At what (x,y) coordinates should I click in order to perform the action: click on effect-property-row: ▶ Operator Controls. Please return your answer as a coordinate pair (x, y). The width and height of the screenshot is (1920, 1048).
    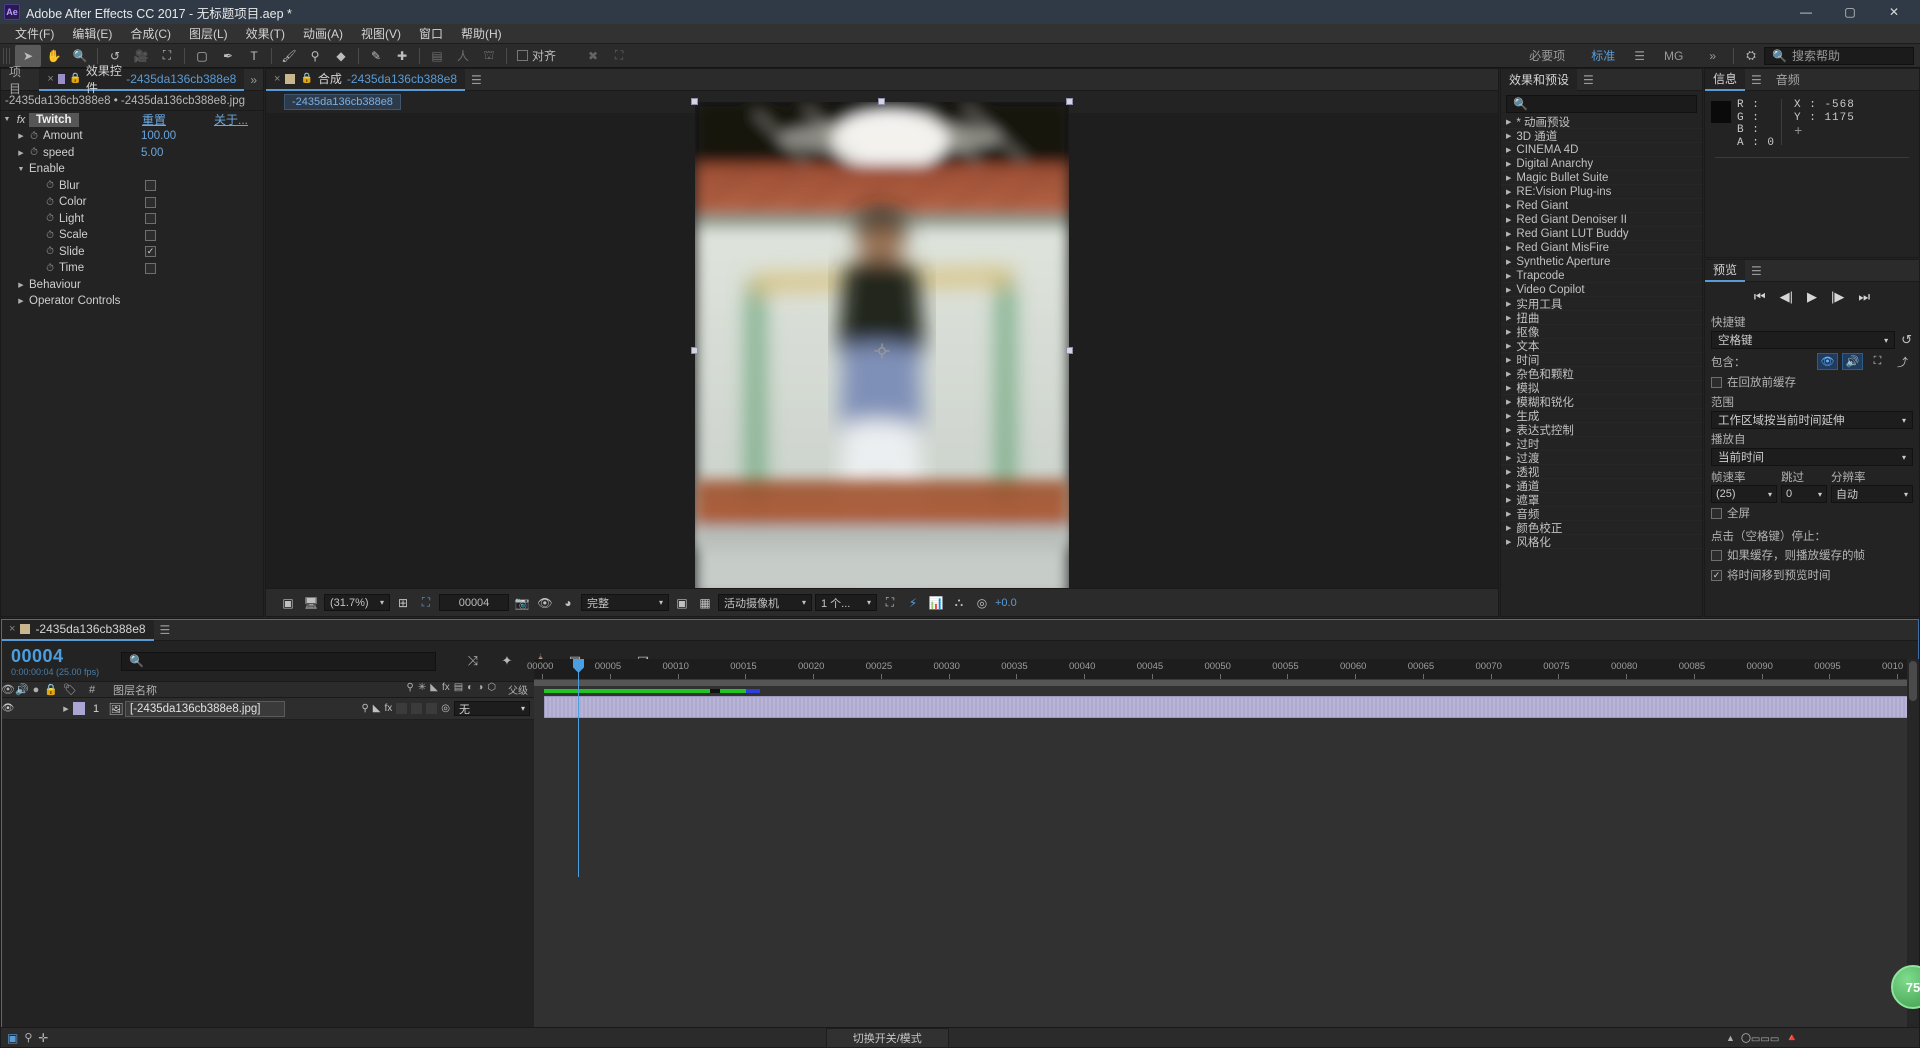
    Looking at the image, I should click on (132, 301).